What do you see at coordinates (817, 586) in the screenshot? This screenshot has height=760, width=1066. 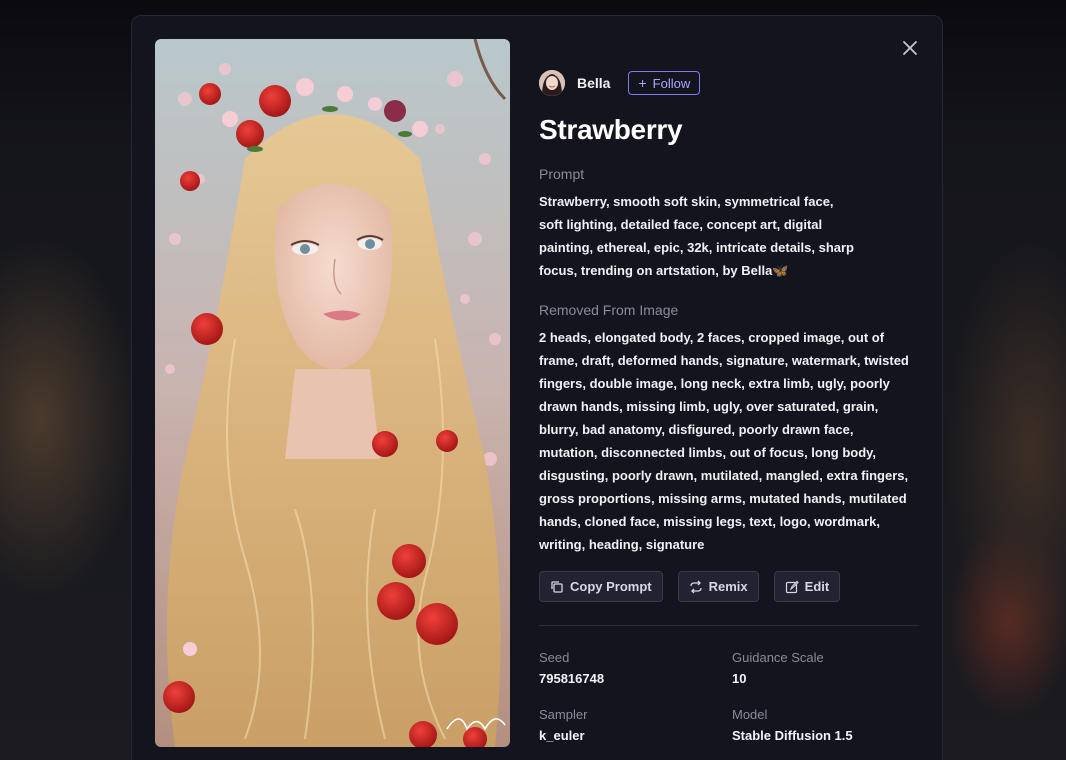 I see `edit-label: Edit` at bounding box center [817, 586].